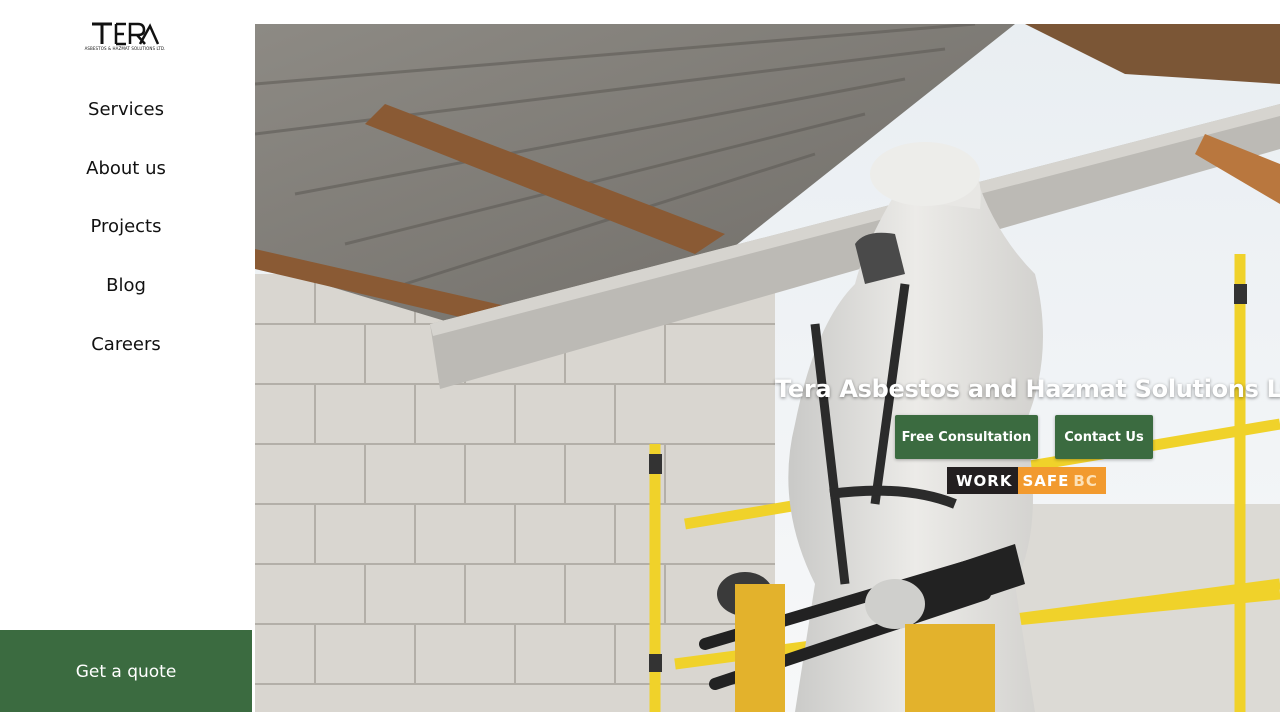 The image size is (1280, 720). I want to click on nav-item-about-us: About us, so click(126, 168).